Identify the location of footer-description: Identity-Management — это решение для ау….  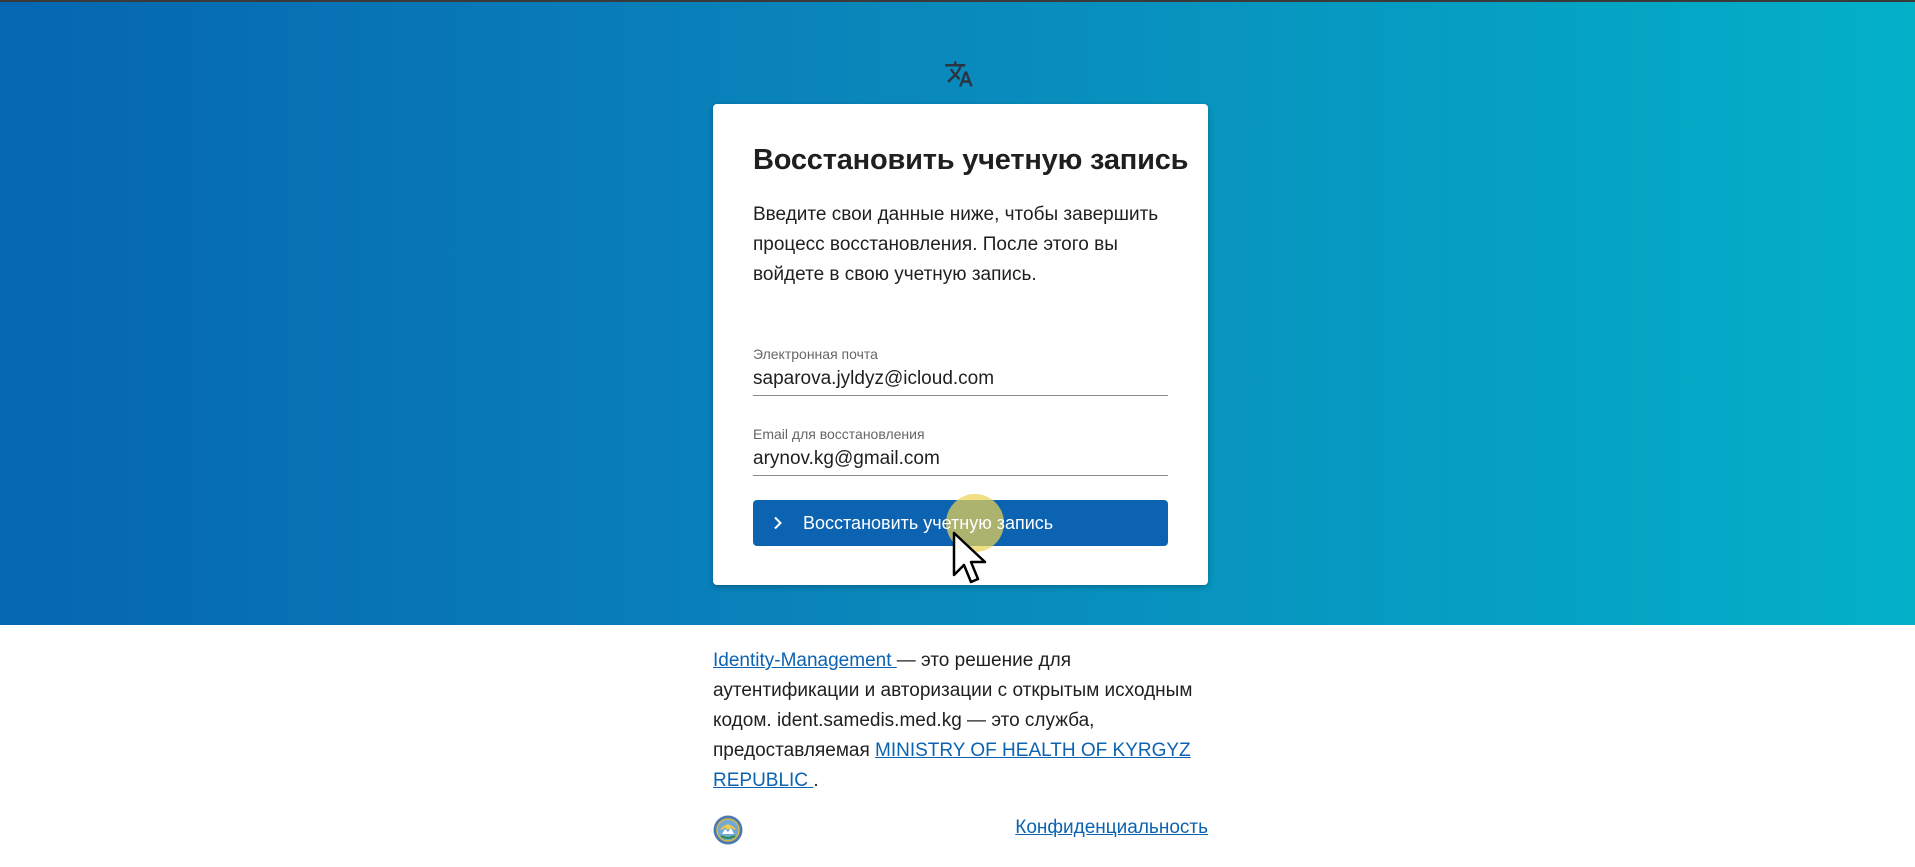
(960, 721).